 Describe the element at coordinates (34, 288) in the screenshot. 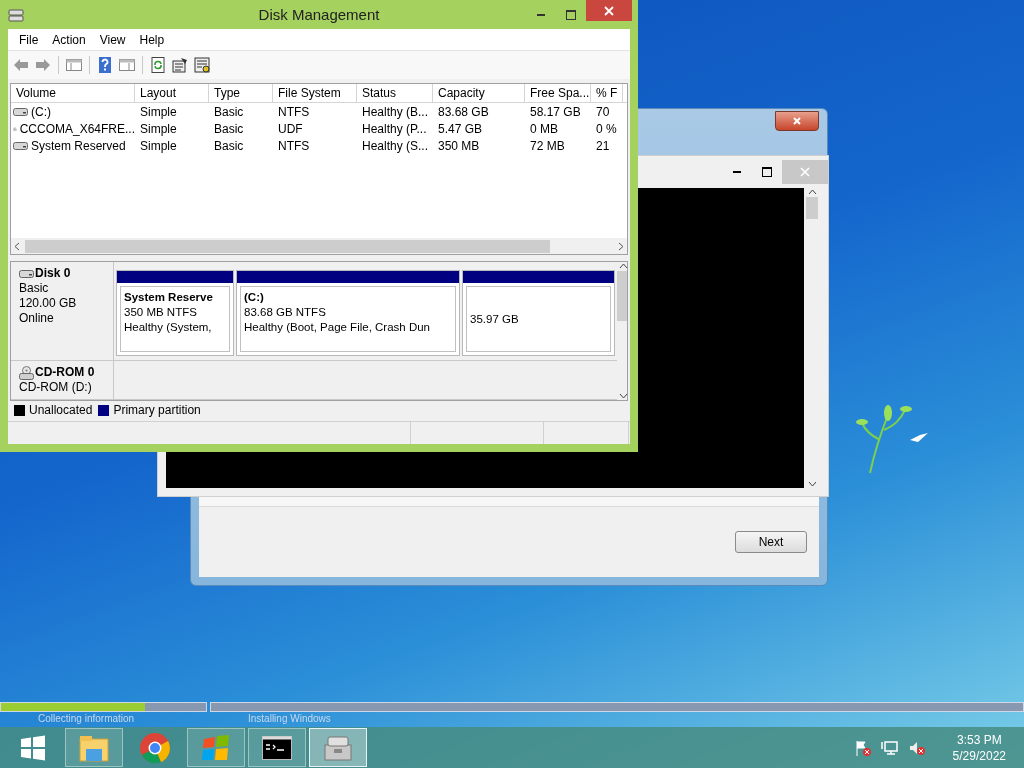

I see `disk-detail: Basic` at that location.